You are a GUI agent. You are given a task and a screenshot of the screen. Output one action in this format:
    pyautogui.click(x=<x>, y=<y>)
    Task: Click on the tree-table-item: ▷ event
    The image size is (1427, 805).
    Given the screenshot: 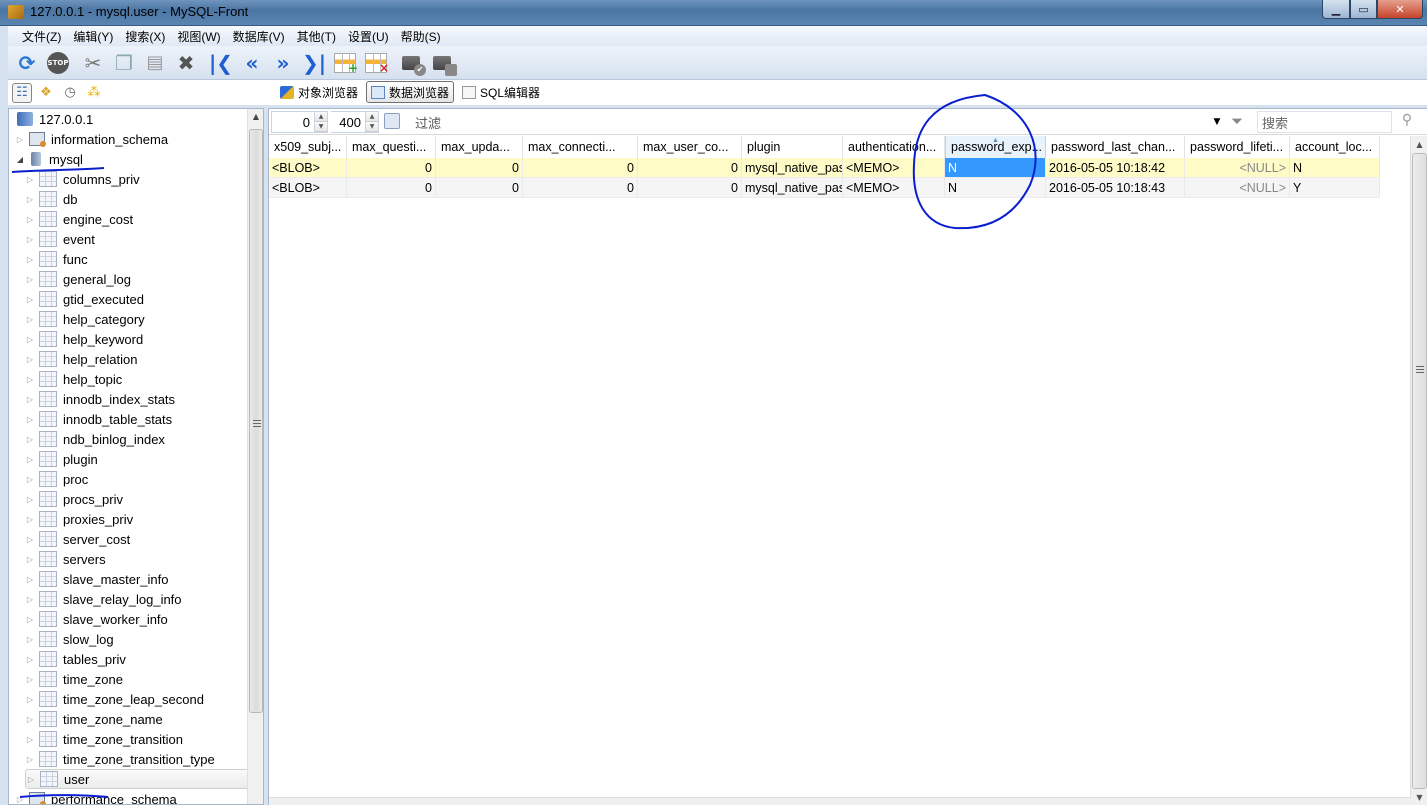 What is the action you would take?
    pyautogui.click(x=144, y=239)
    